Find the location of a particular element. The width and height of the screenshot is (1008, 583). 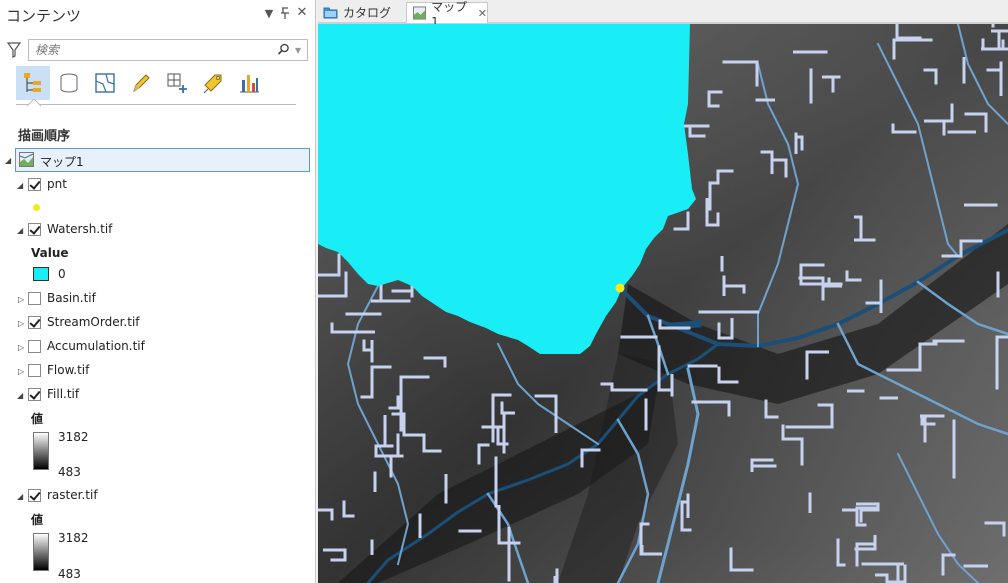

database-icon is located at coordinates (69, 83).